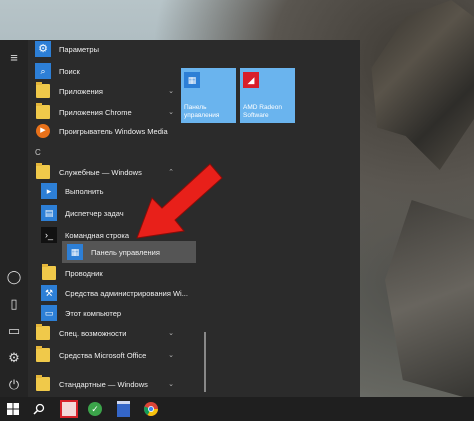 This screenshot has height=421, width=474. What do you see at coordinates (125, 252) in the screenshot?
I see `app-label: Панель управления` at bounding box center [125, 252].